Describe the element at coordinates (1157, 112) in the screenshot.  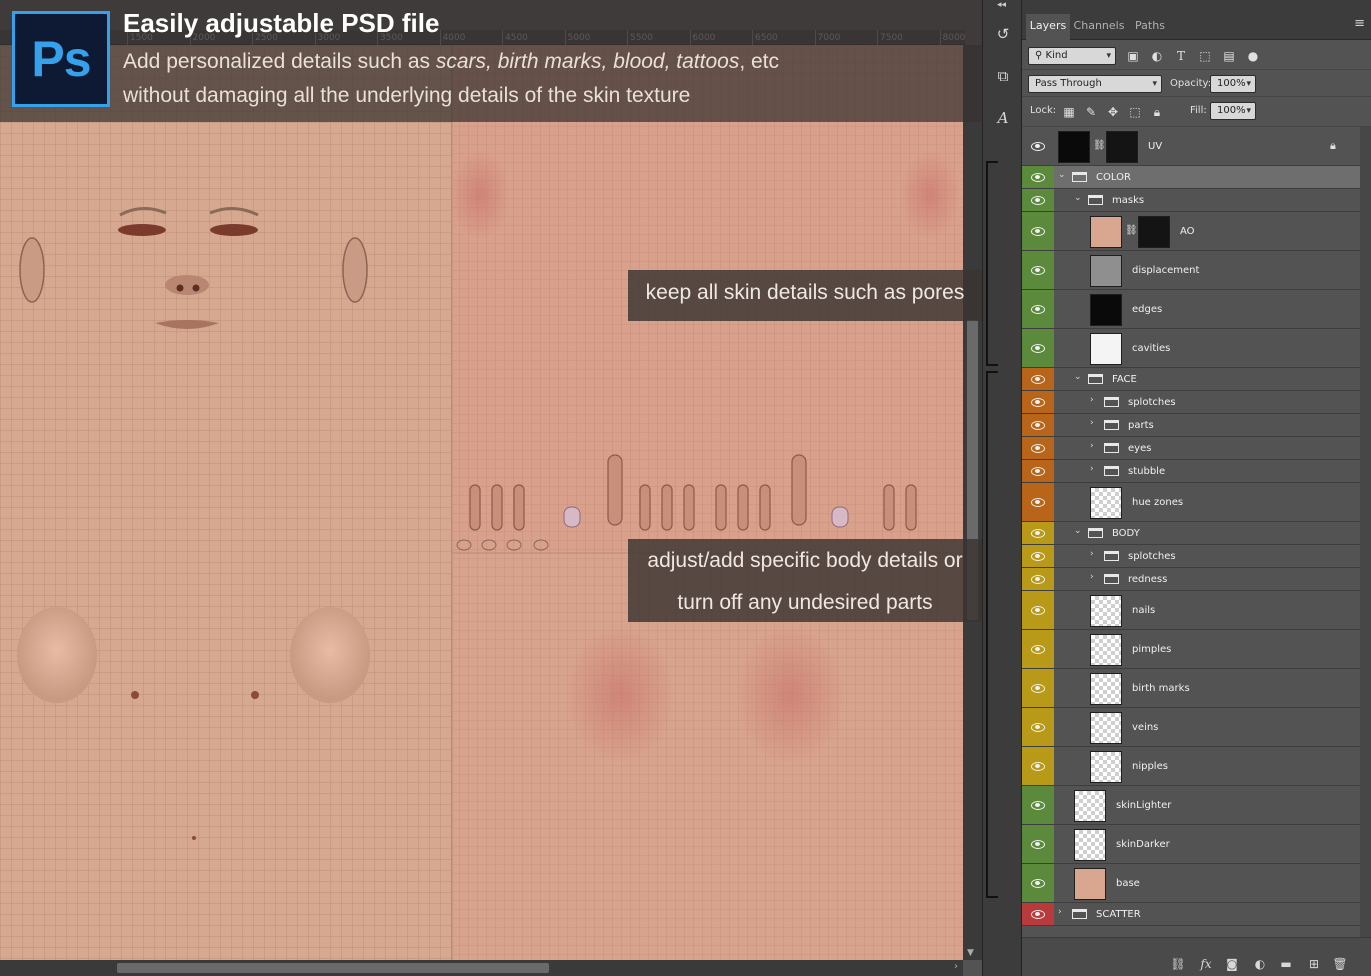
I see `lock-all-icon: 🔒︎` at that location.